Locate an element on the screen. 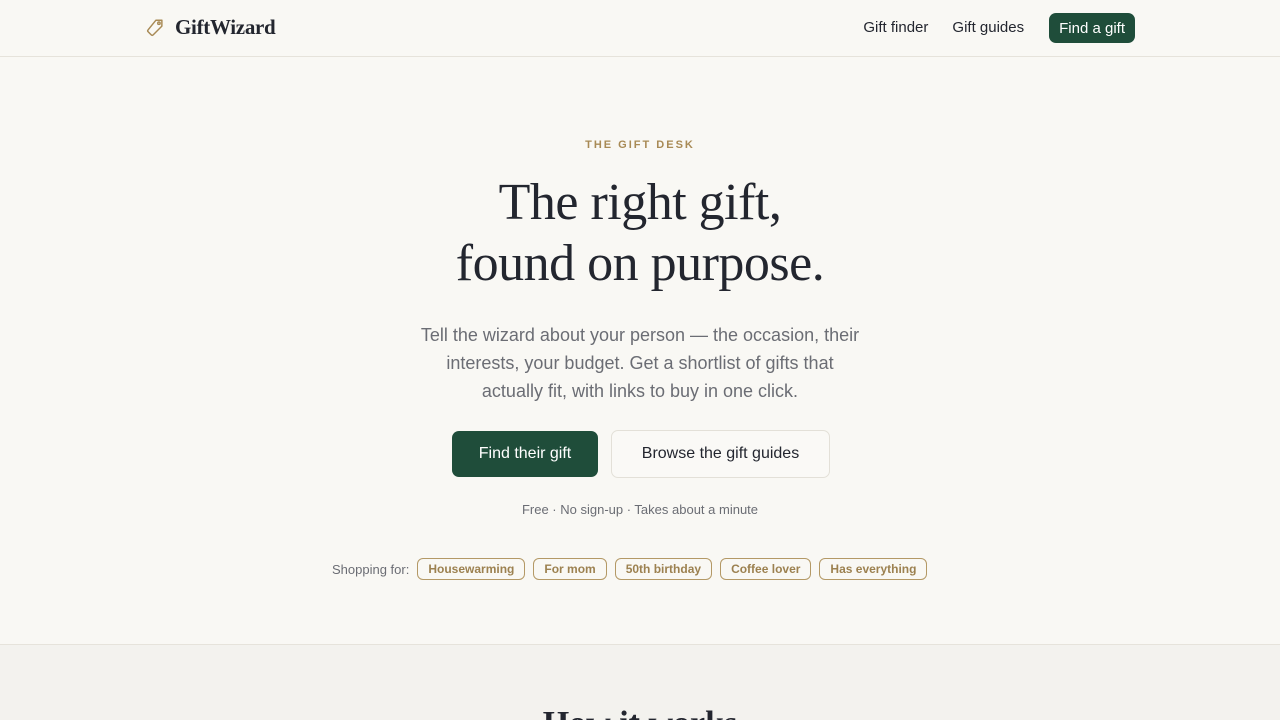  chip-has-everything: Has everything is located at coordinates (873, 569).